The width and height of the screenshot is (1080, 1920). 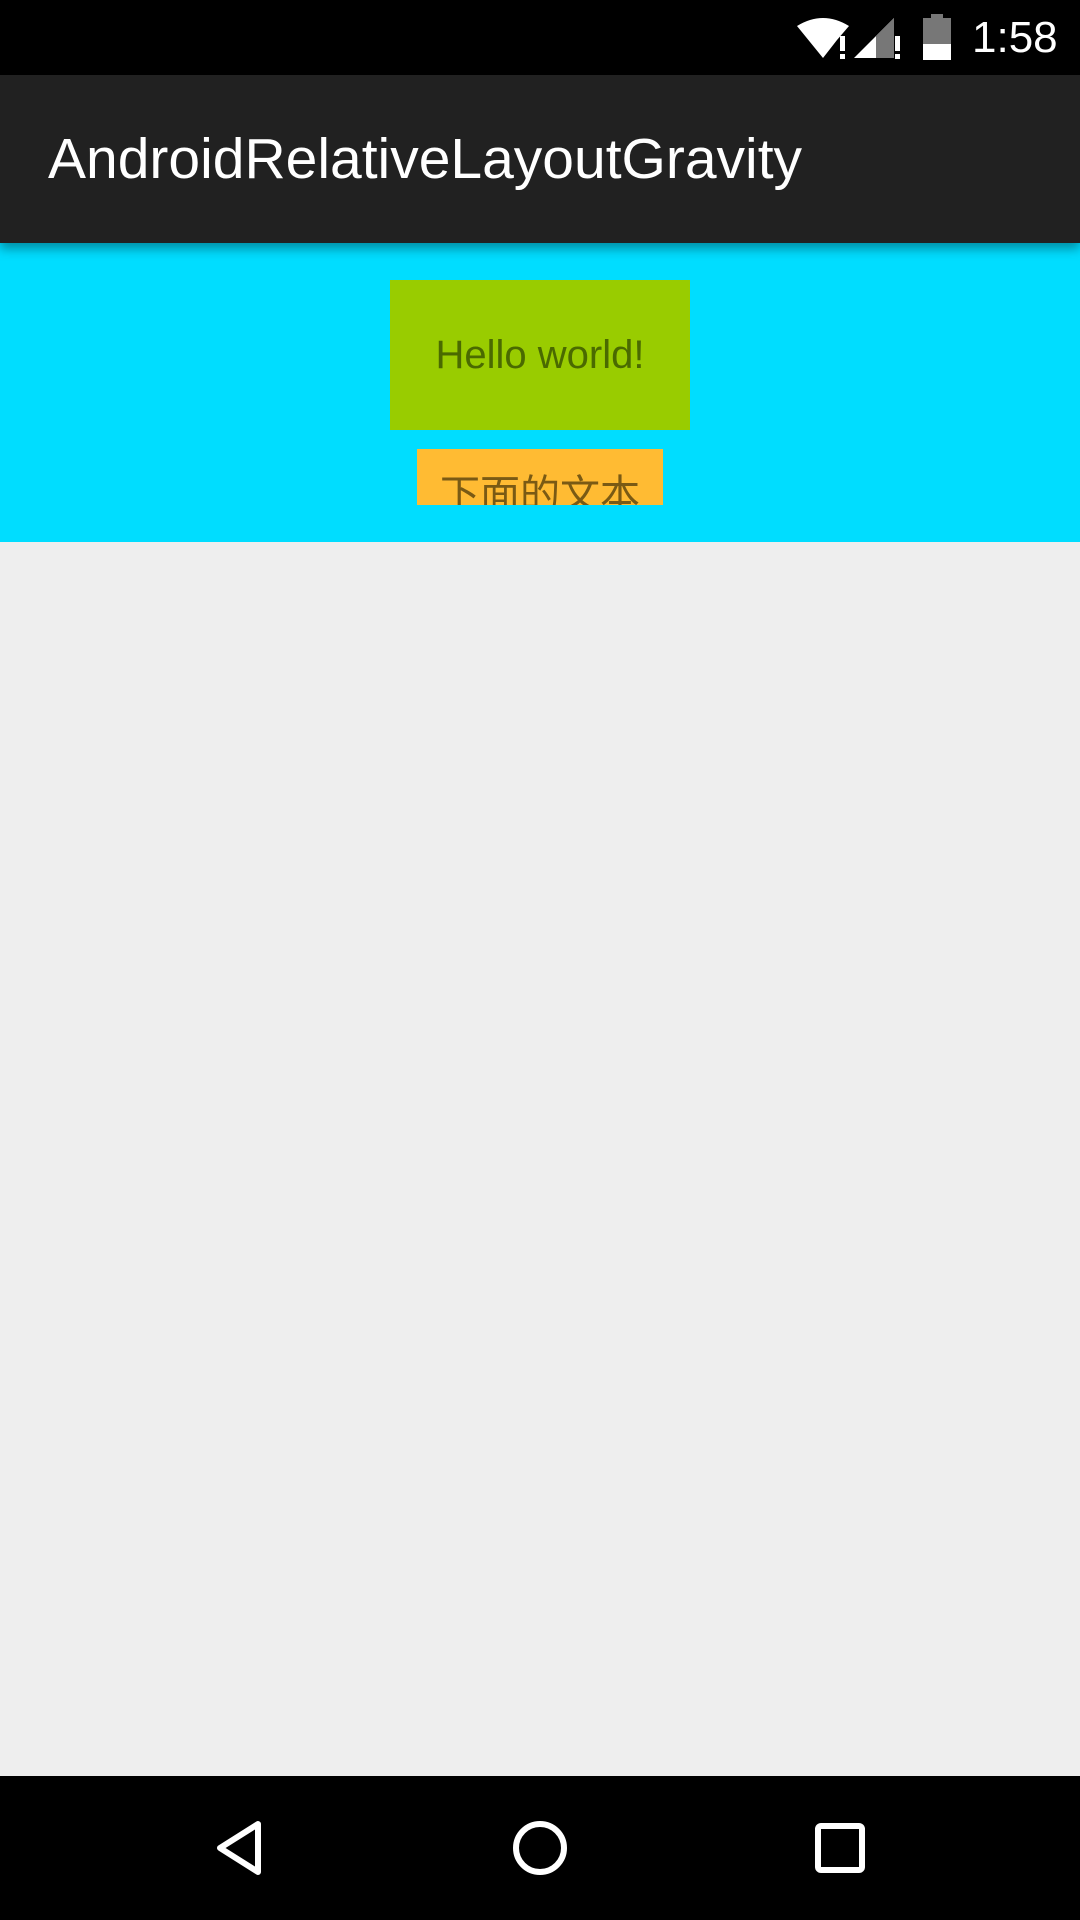 What do you see at coordinates (540, 37) in the screenshot?
I see `status-bar: 1:58` at bounding box center [540, 37].